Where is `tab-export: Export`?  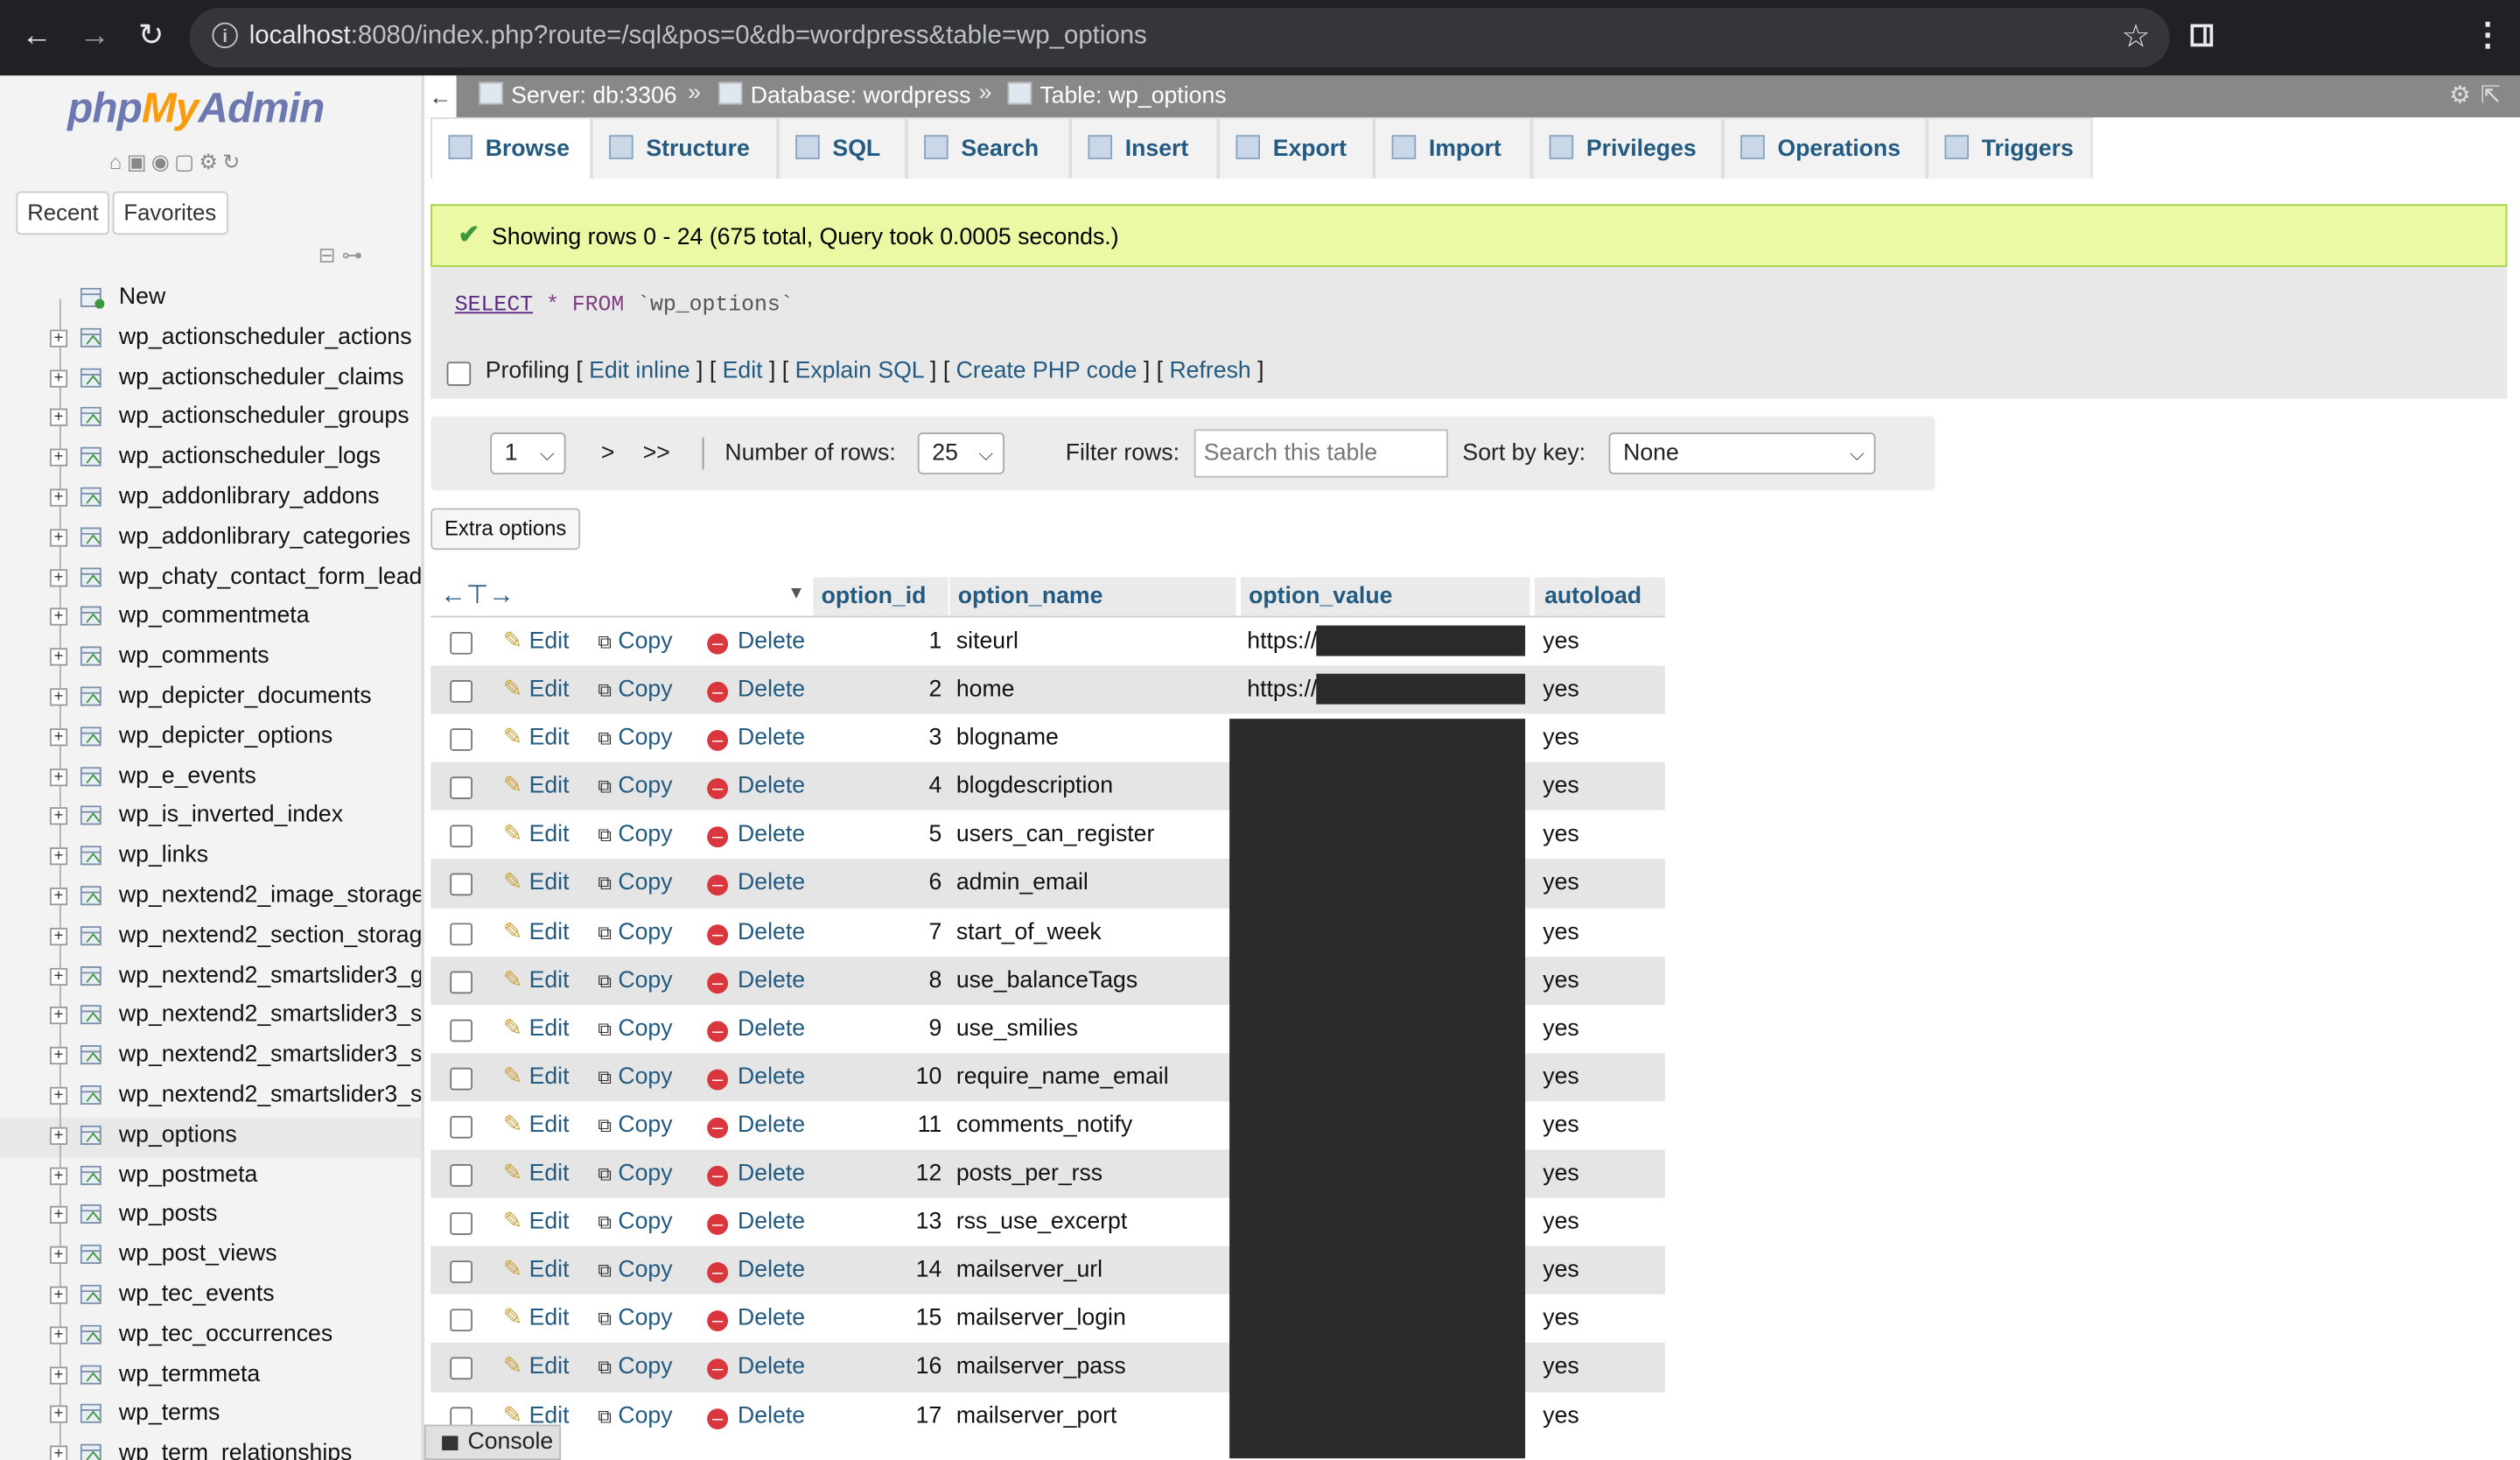
tab-export: Export is located at coordinates (1296, 148).